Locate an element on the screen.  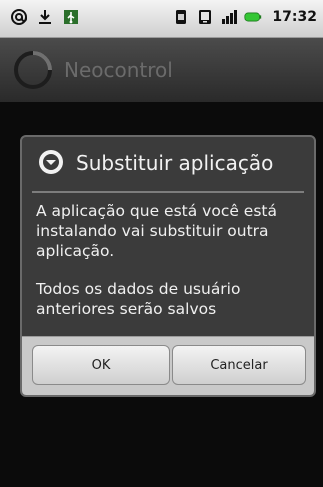
usb-icon is located at coordinates (71, 17).